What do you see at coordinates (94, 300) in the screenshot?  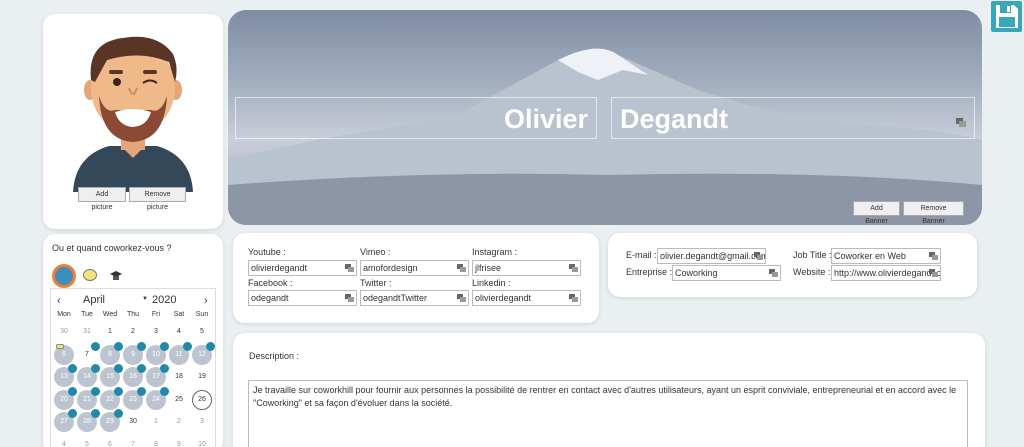 I see `calendar-month: April` at bounding box center [94, 300].